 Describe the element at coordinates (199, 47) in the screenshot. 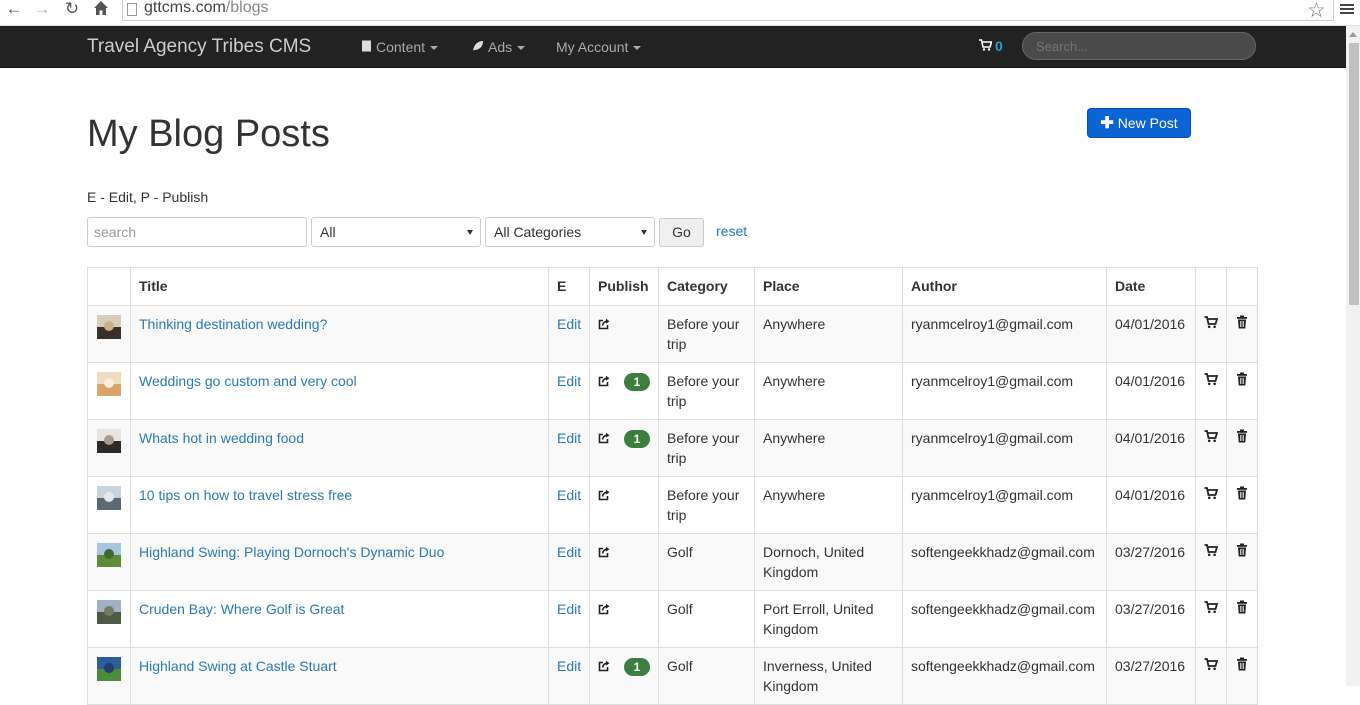

I see `brand-title: Travel Agency Tribes CMS` at that location.